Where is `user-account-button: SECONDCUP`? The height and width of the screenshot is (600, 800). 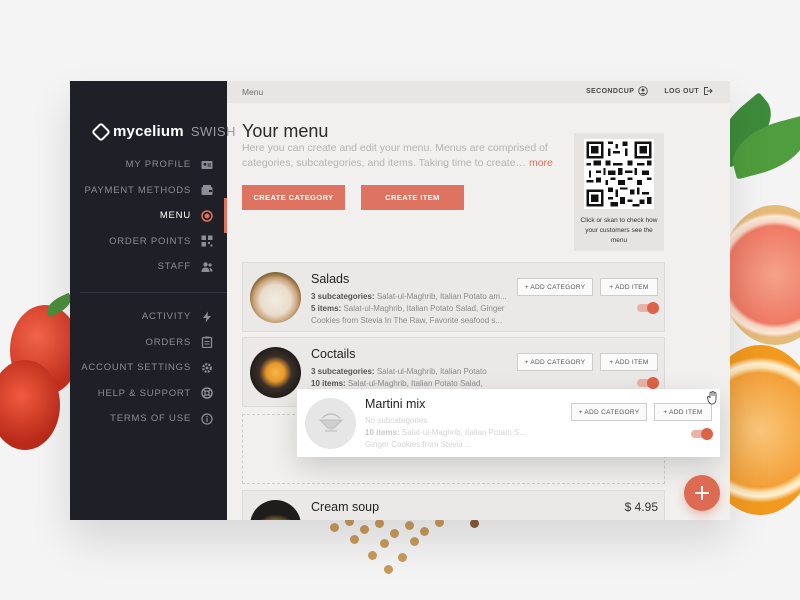
user-account-button: SECONDCUP is located at coordinates (617, 91).